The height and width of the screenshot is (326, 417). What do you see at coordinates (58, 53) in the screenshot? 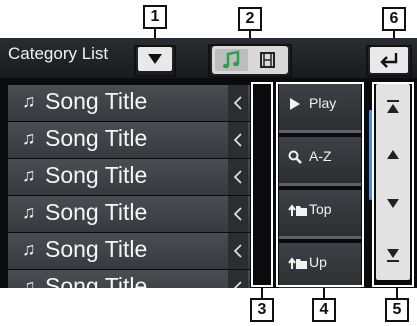
I see `page-title: Category List` at bounding box center [58, 53].